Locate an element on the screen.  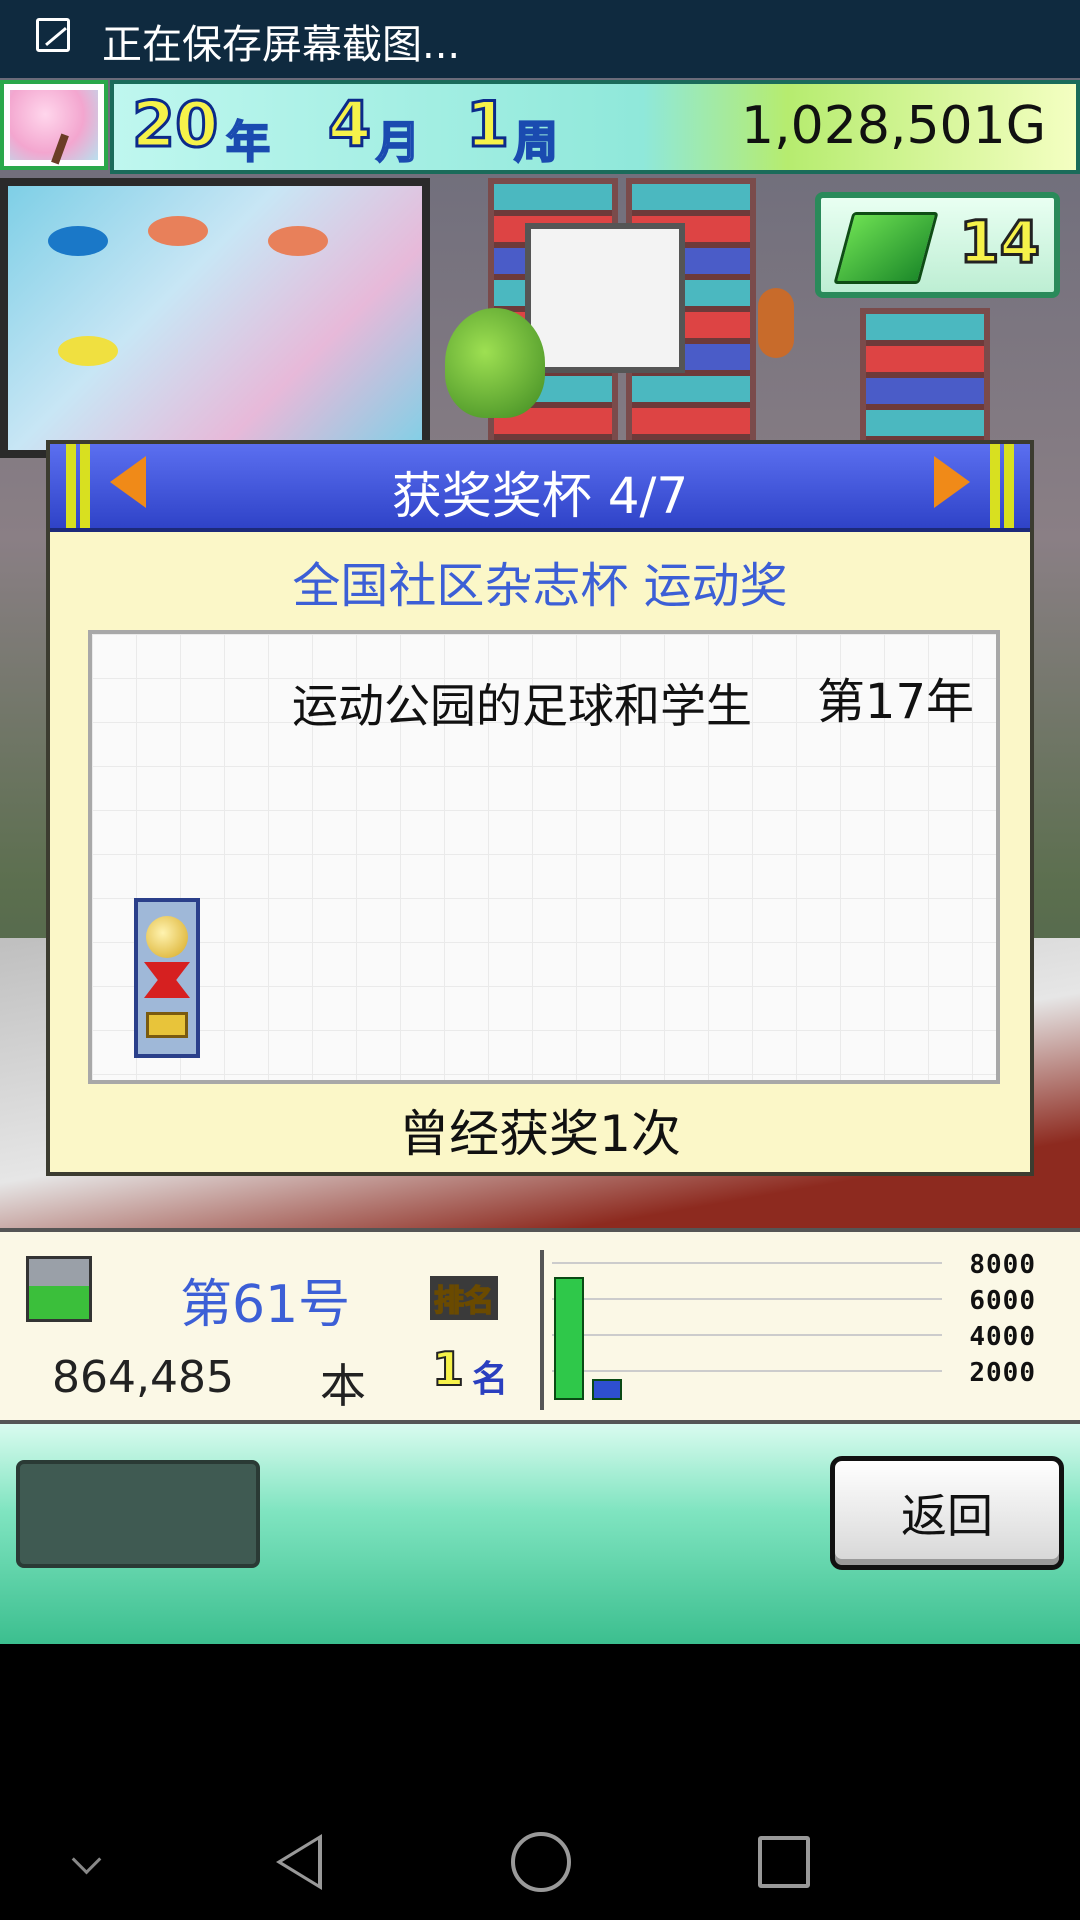
whiteboard is located at coordinates (605, 298).